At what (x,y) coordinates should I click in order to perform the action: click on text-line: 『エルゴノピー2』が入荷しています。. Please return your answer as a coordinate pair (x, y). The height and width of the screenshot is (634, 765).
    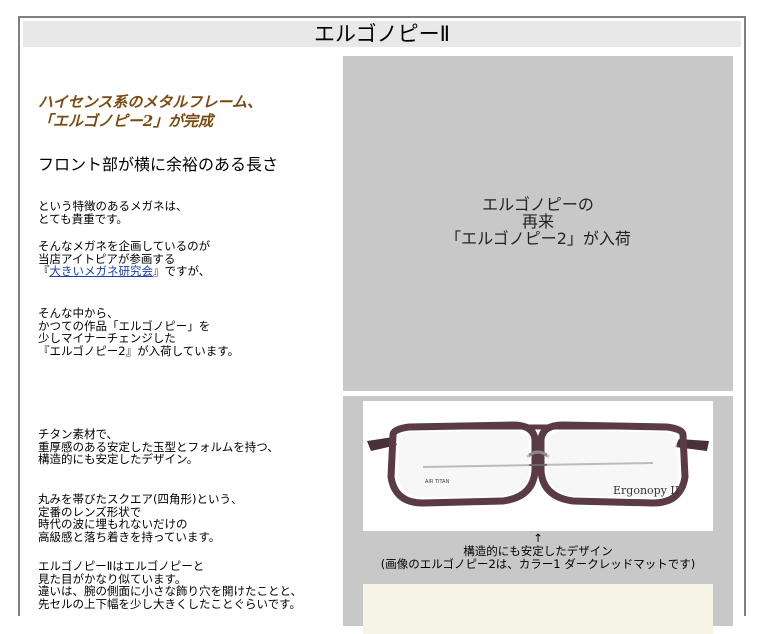
    Looking at the image, I should click on (139, 350).